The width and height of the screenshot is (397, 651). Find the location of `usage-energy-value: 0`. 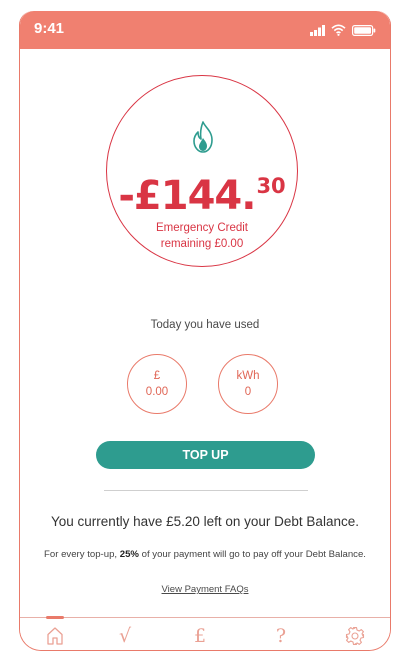

usage-energy-value: 0 is located at coordinates (248, 392).